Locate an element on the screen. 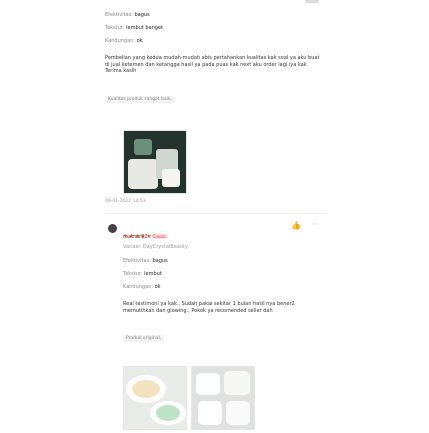 This screenshot has height=433, width=429. review-photo is located at coordinates (155, 162).